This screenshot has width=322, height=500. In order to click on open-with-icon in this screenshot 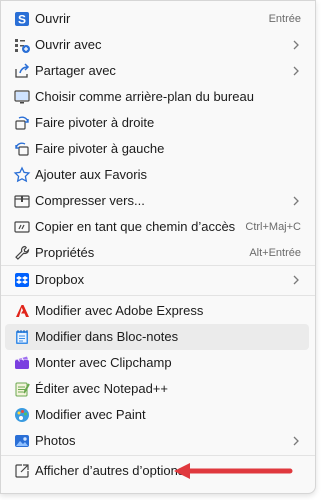, I will do `click(22, 45)`.